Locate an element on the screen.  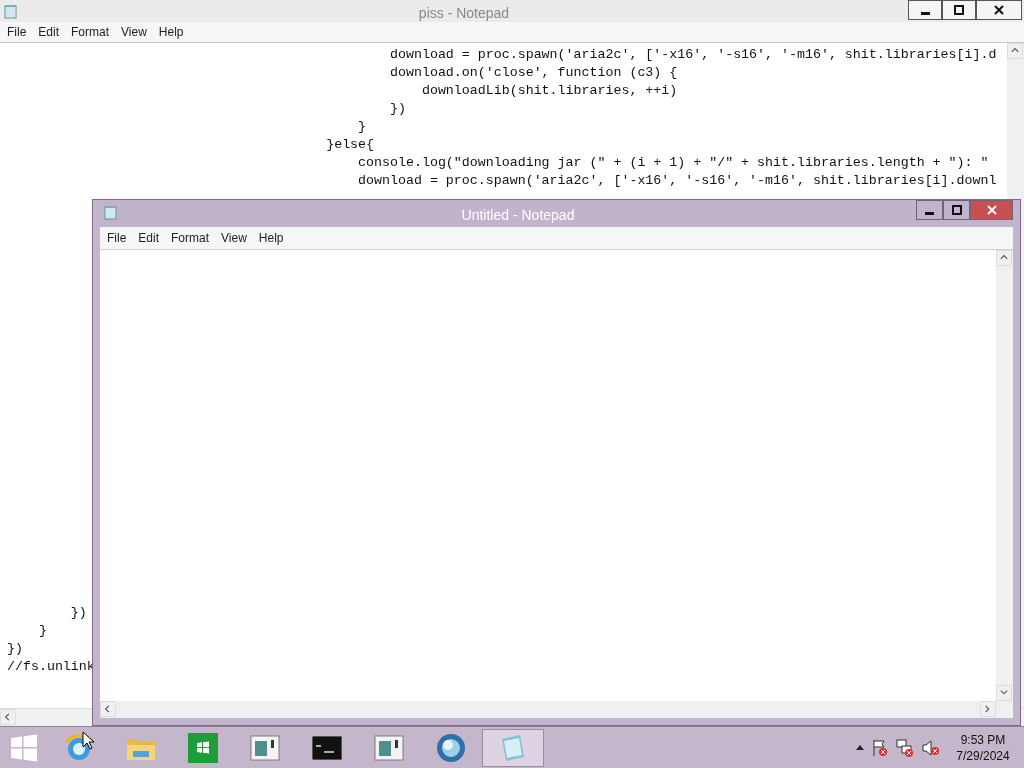
code-line: }else{ is located at coordinates (350, 145).